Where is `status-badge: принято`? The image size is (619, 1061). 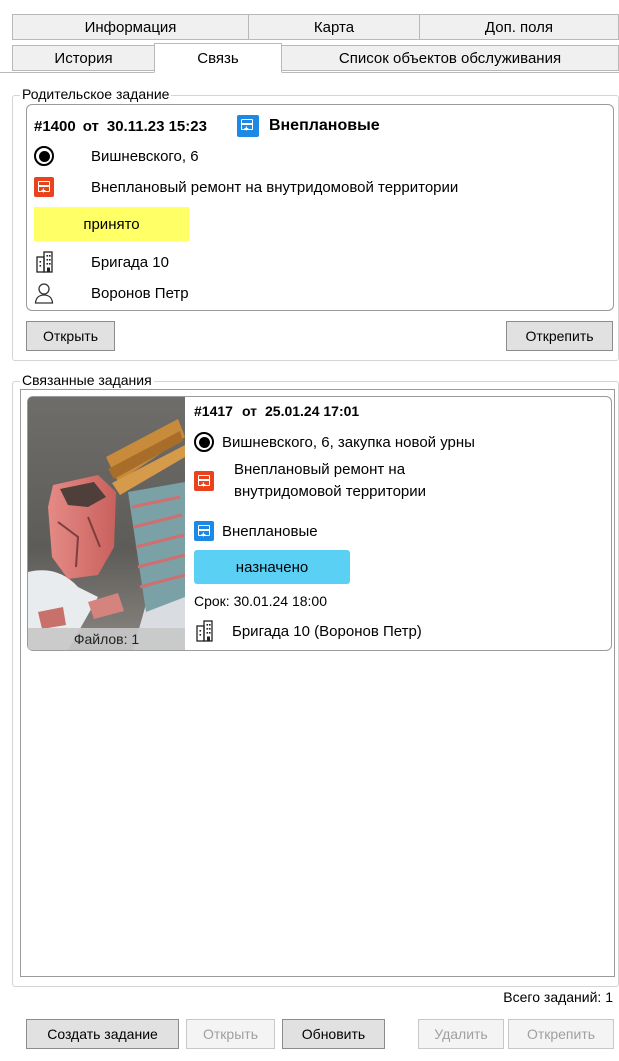
status-badge: принято is located at coordinates (111, 224).